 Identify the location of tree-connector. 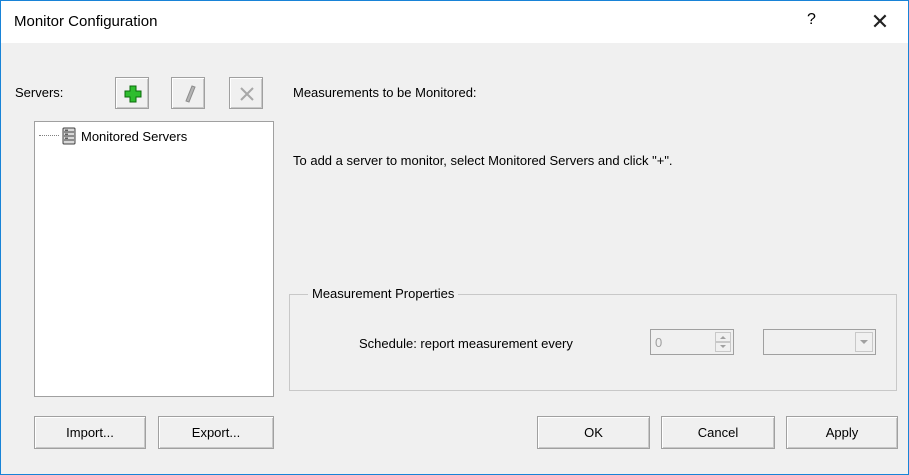
(49, 136).